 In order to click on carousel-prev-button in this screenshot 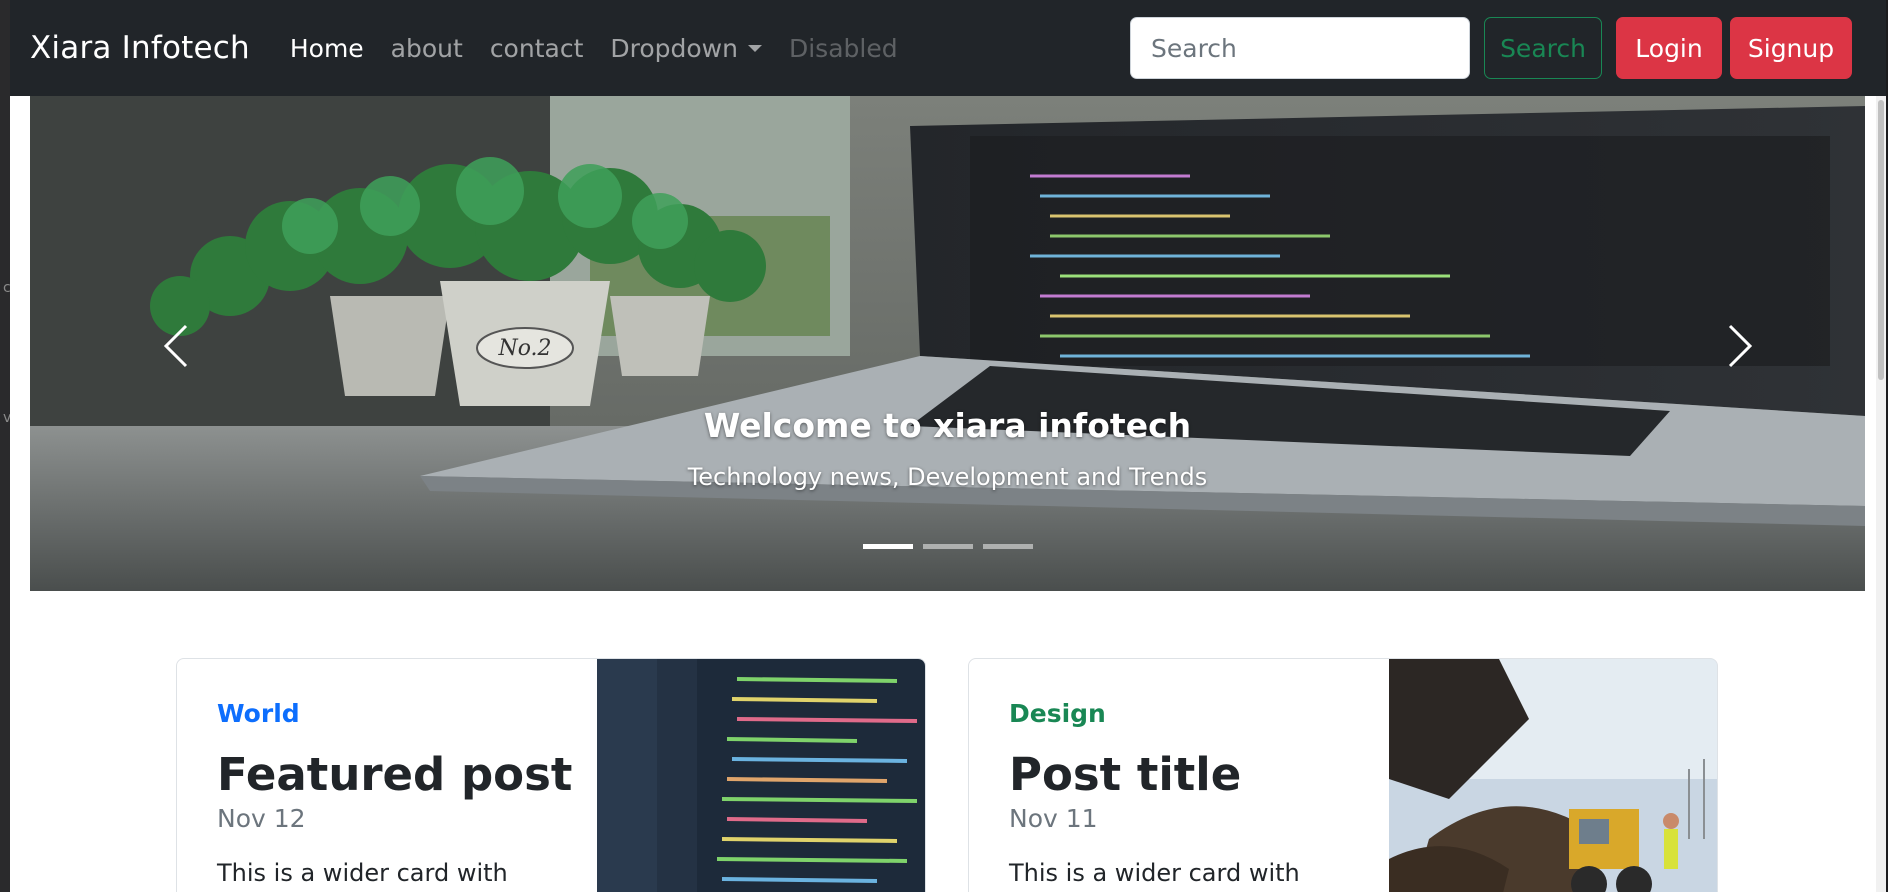, I will do `click(180, 346)`.